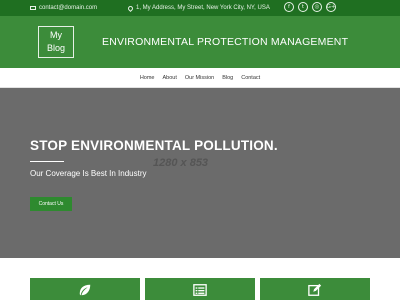 The height and width of the screenshot is (300, 400). Describe the element at coordinates (303, 7) in the screenshot. I see `twitter-icon: t` at that location.